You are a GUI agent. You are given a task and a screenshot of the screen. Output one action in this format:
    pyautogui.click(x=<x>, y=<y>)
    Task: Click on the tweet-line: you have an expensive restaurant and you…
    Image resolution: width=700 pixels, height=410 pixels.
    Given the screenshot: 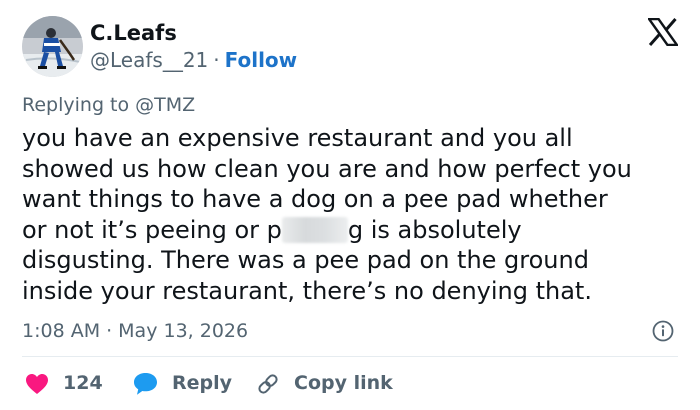 What is the action you would take?
    pyautogui.click(x=297, y=138)
    